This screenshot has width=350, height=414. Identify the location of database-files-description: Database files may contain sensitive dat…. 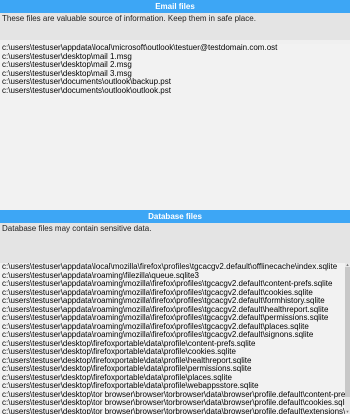
(175, 243).